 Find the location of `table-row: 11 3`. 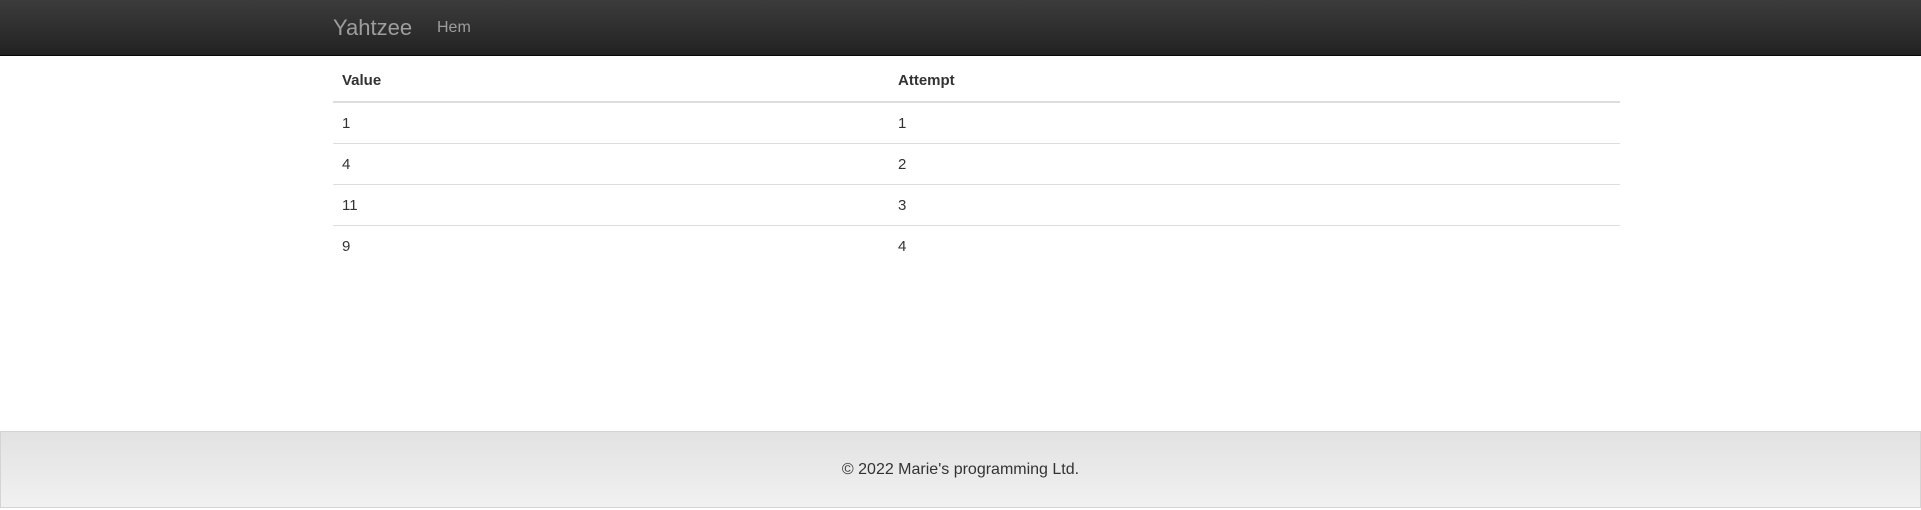

table-row: 11 3 is located at coordinates (976, 205).